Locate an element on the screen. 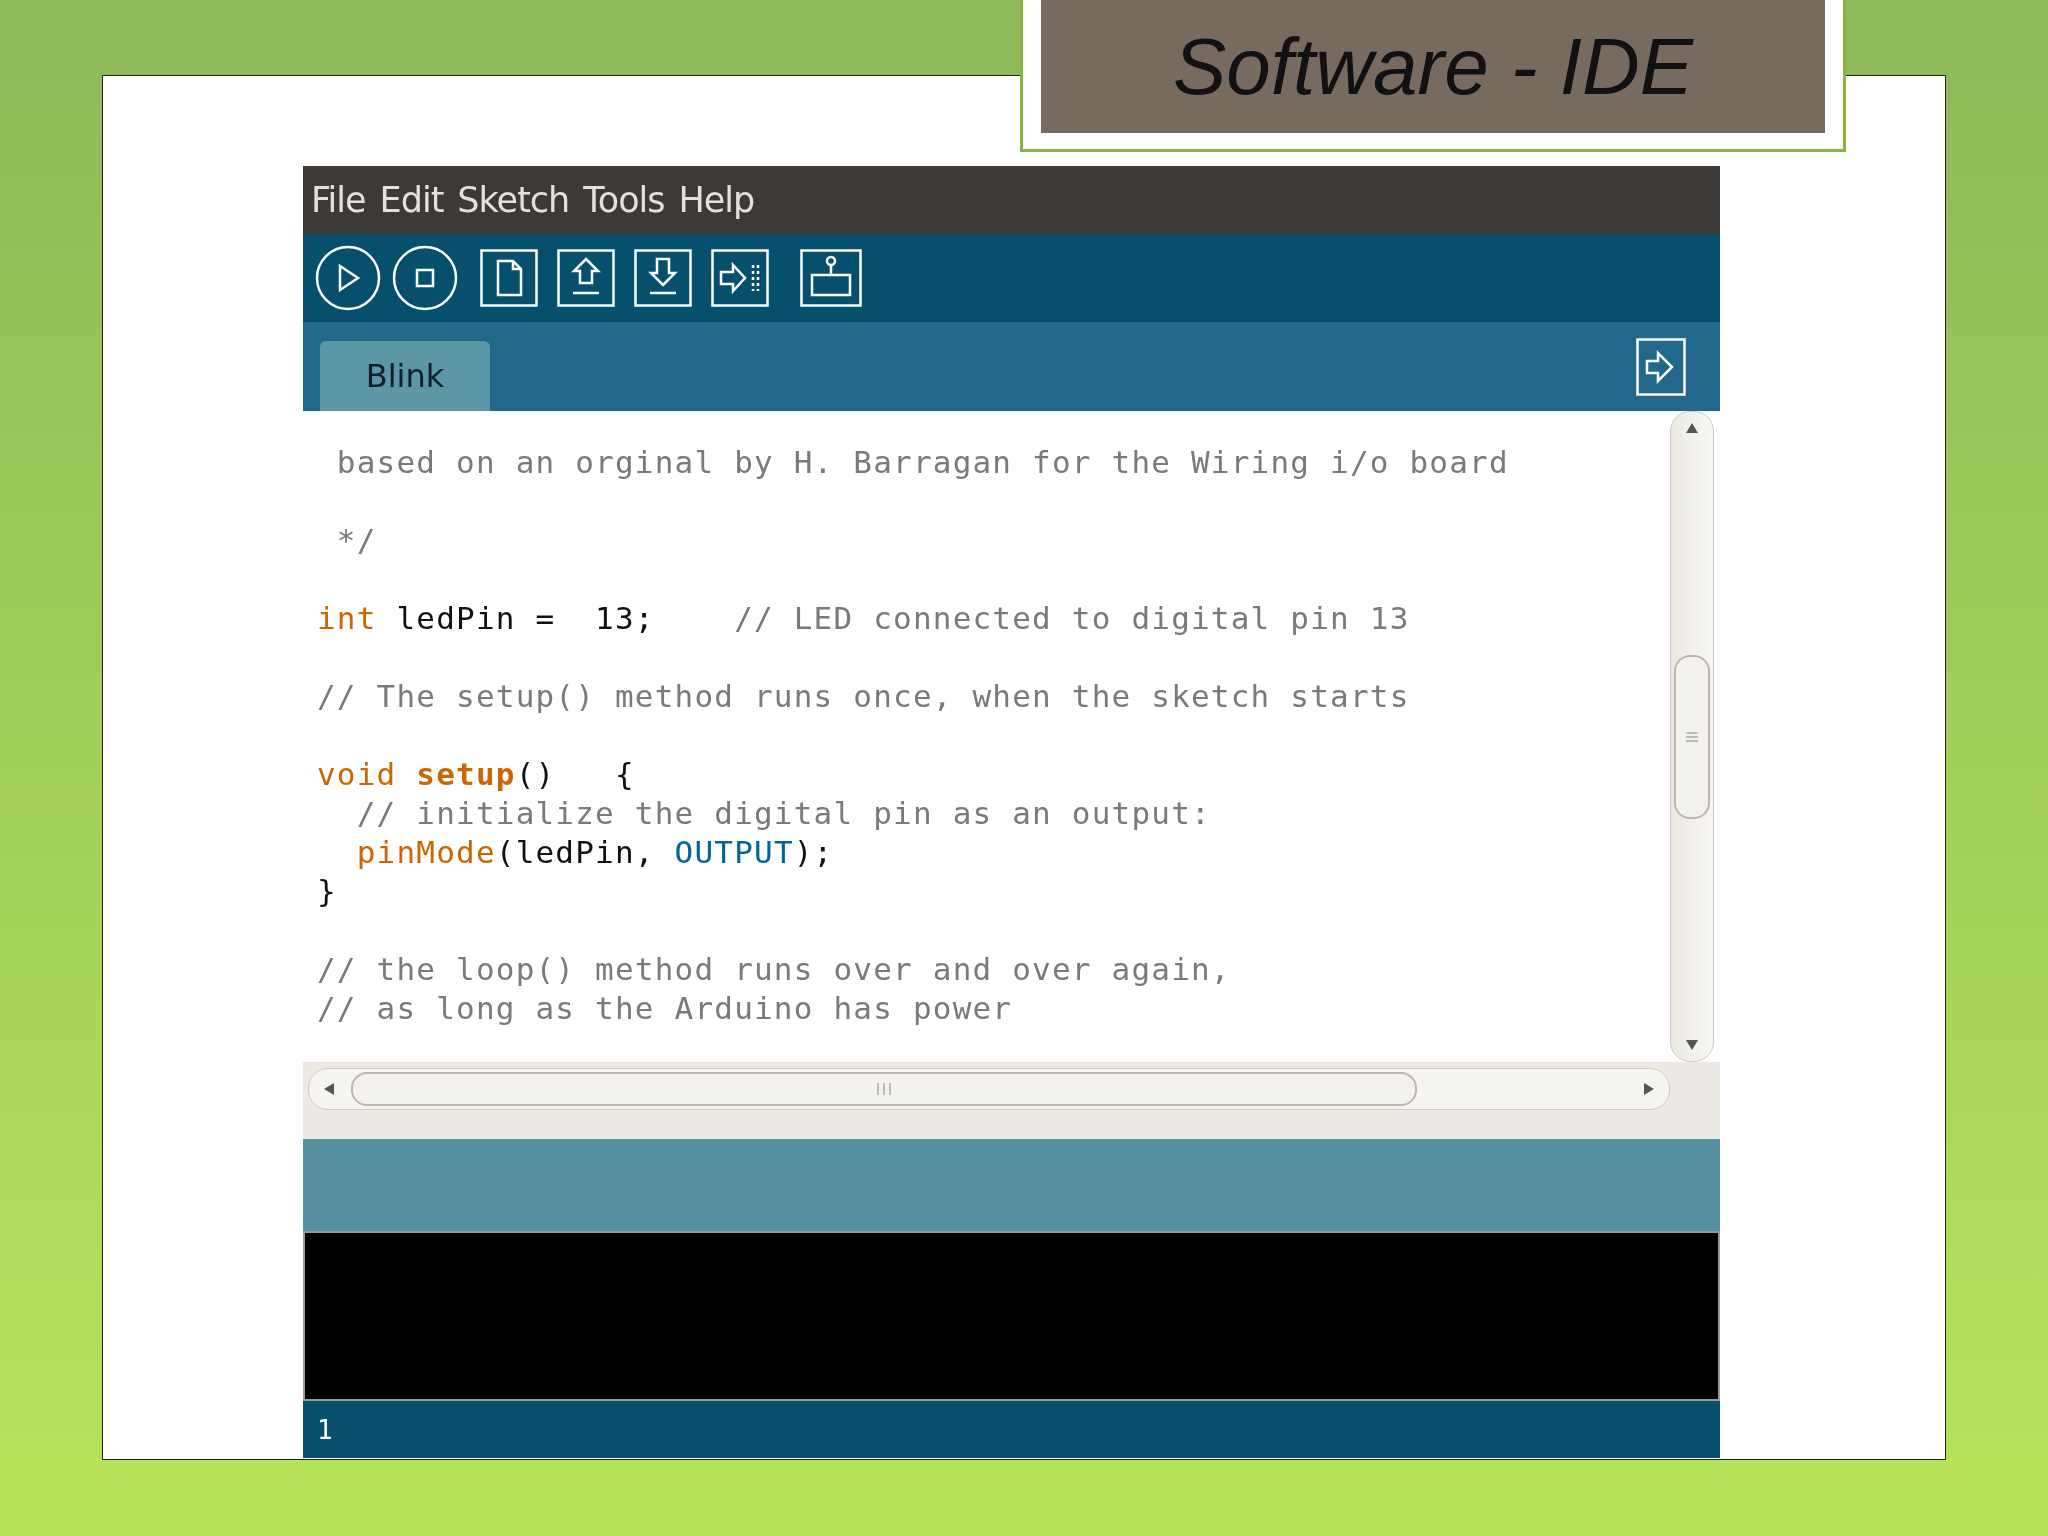  code-line: void setup() { is located at coordinates (476, 774).